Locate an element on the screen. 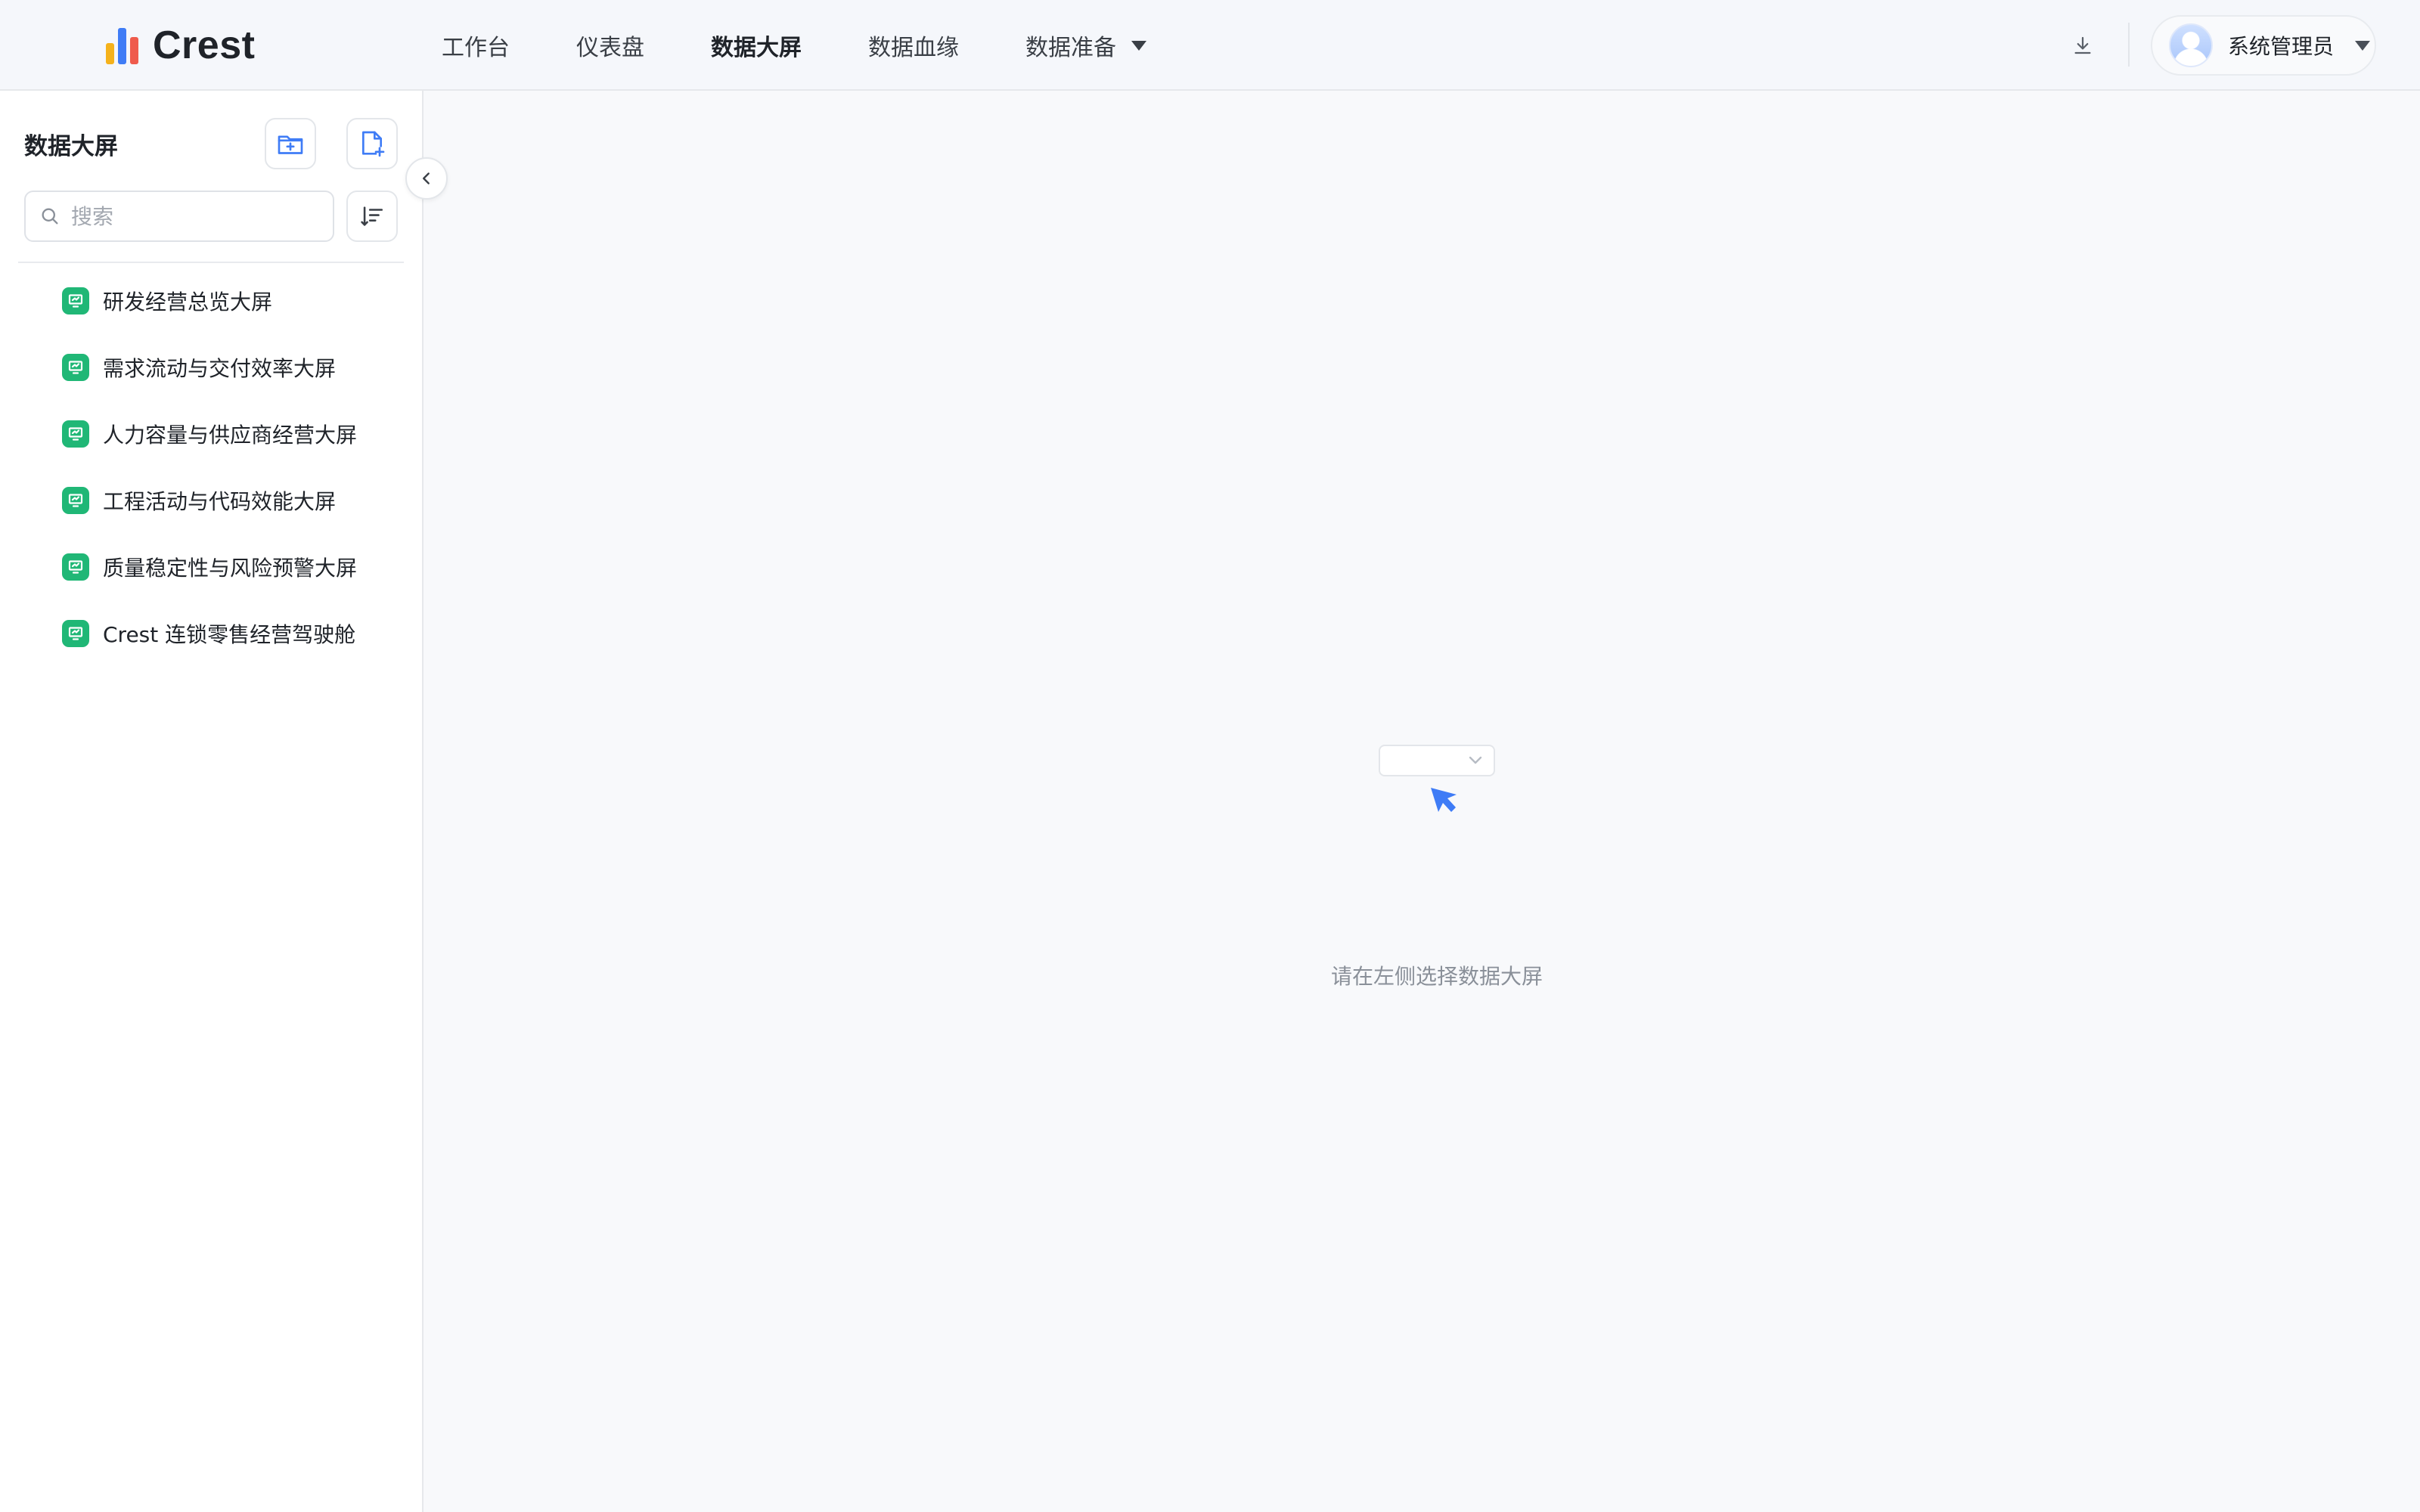 The height and width of the screenshot is (1512, 2420). list-item-label: 人力容量与供应商经营大屏 is located at coordinates (231, 436).